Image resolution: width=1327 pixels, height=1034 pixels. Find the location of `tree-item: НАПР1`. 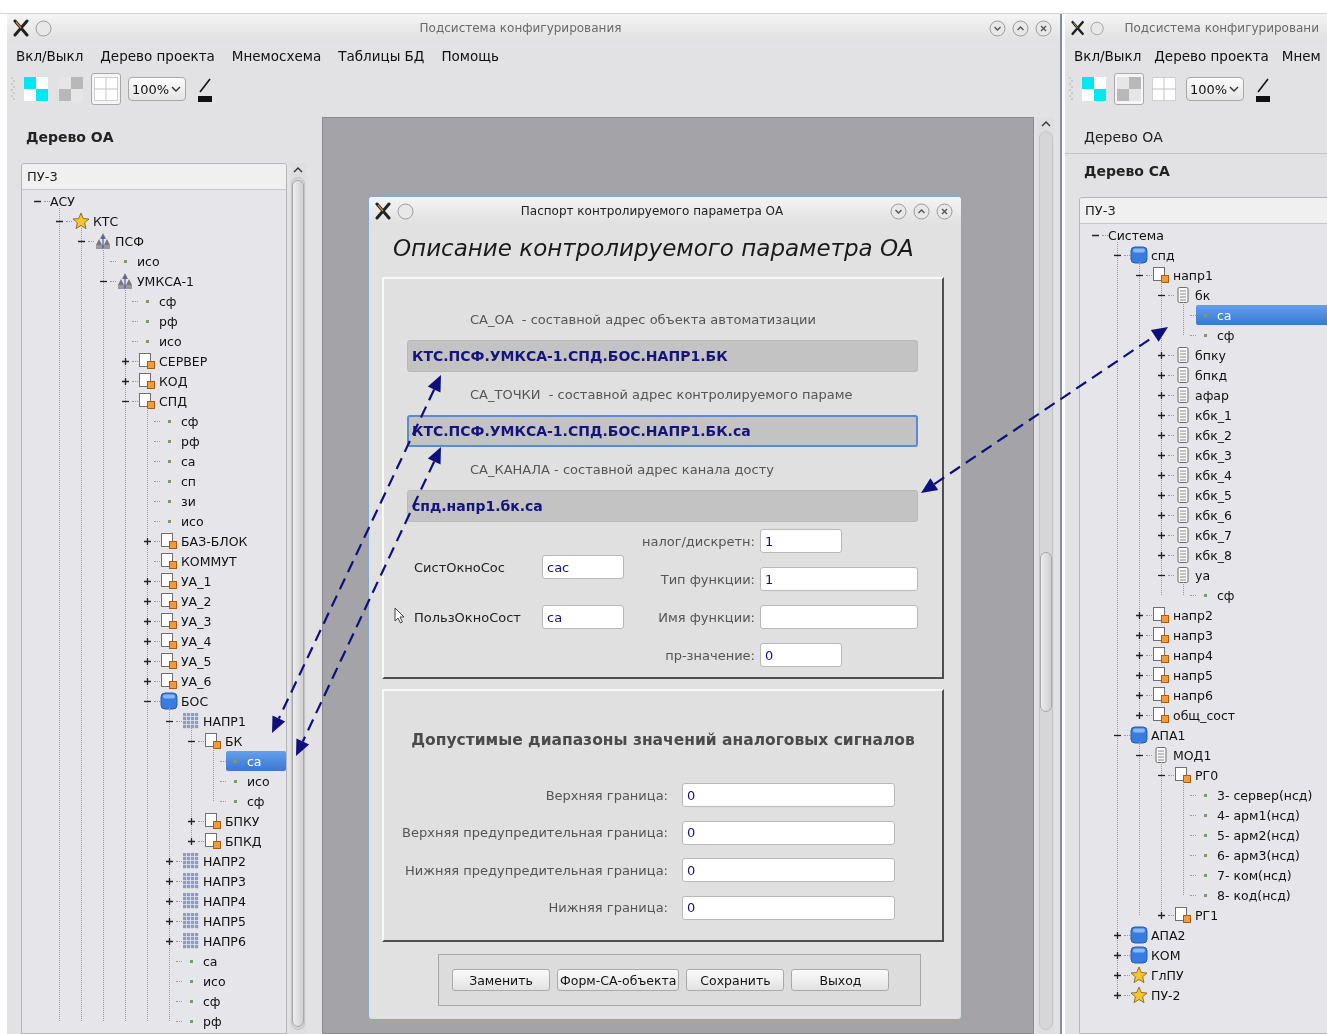

tree-item: НАПР1 is located at coordinates (216, 721).